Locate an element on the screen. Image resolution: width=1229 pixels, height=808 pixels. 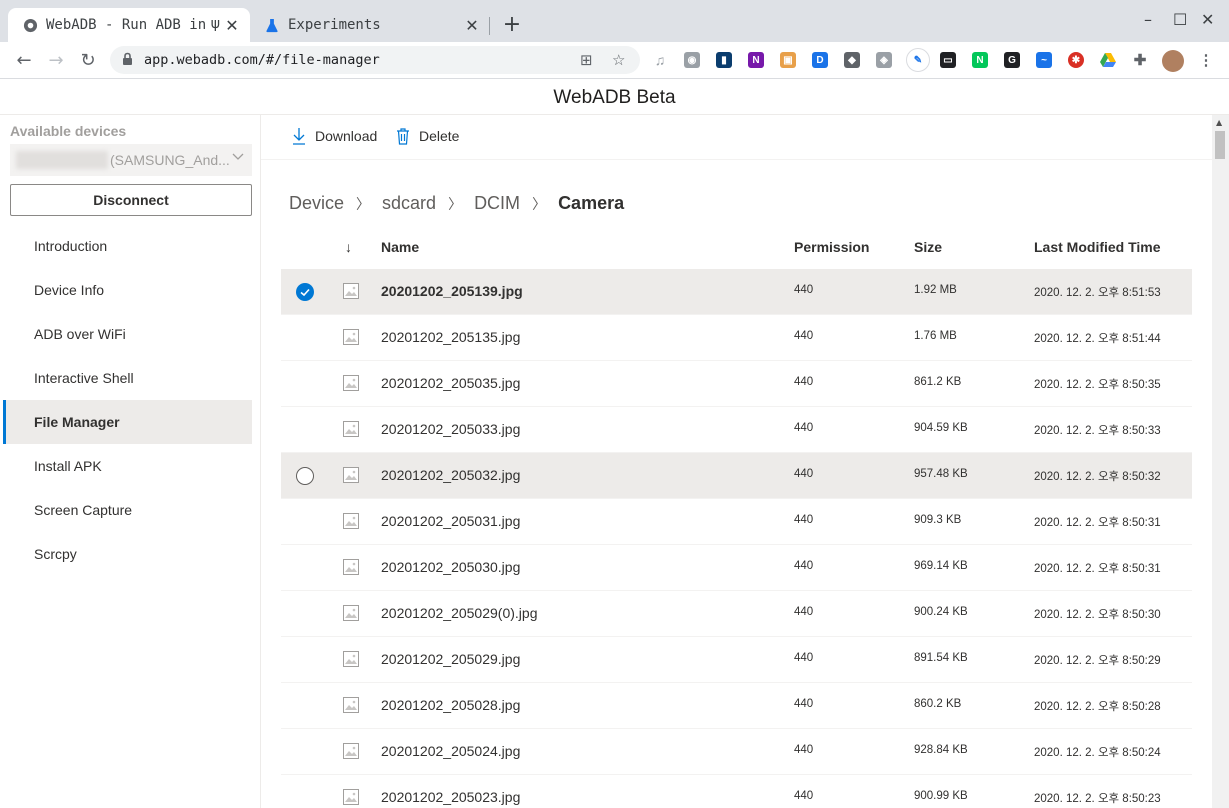
new-tab-button: + is located at coordinates (512, 24).